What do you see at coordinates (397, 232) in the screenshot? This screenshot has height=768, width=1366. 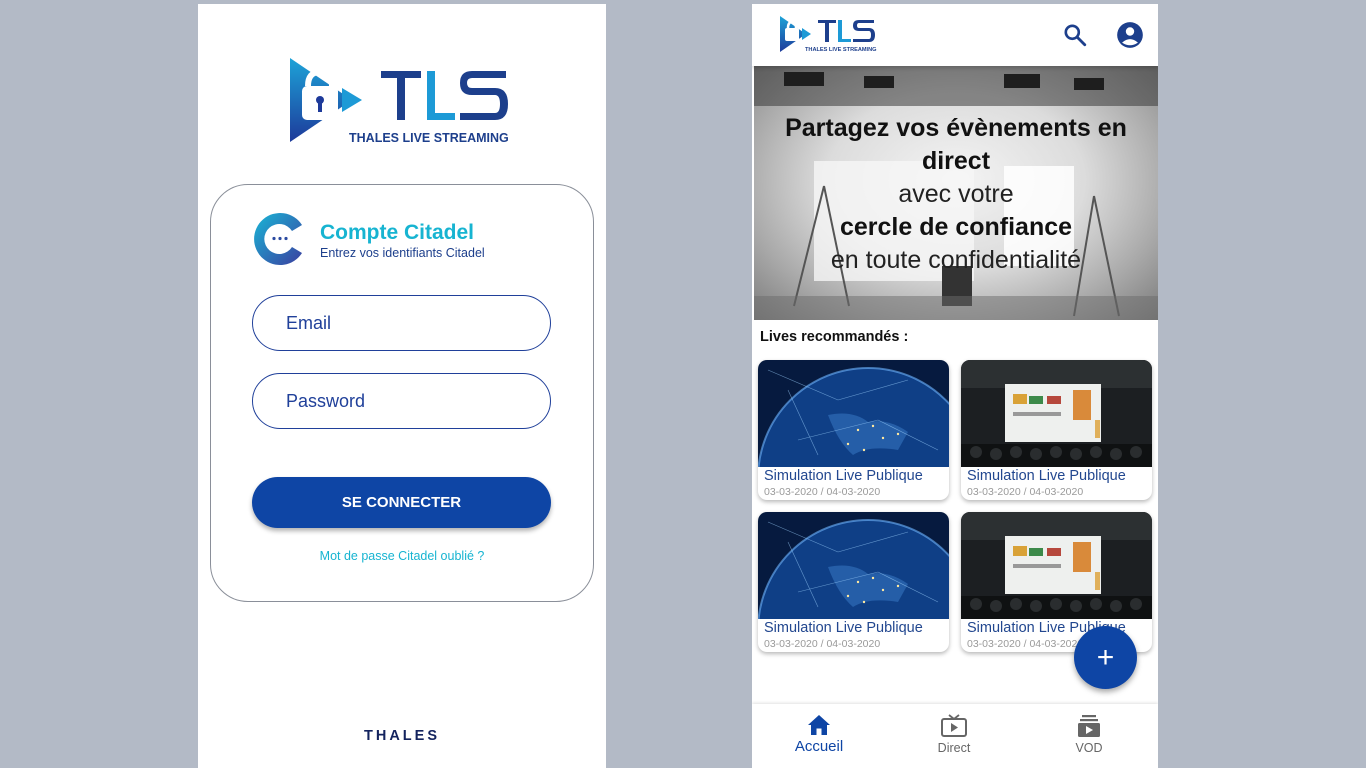 I see `citadel-title: Compte Citadel` at bounding box center [397, 232].